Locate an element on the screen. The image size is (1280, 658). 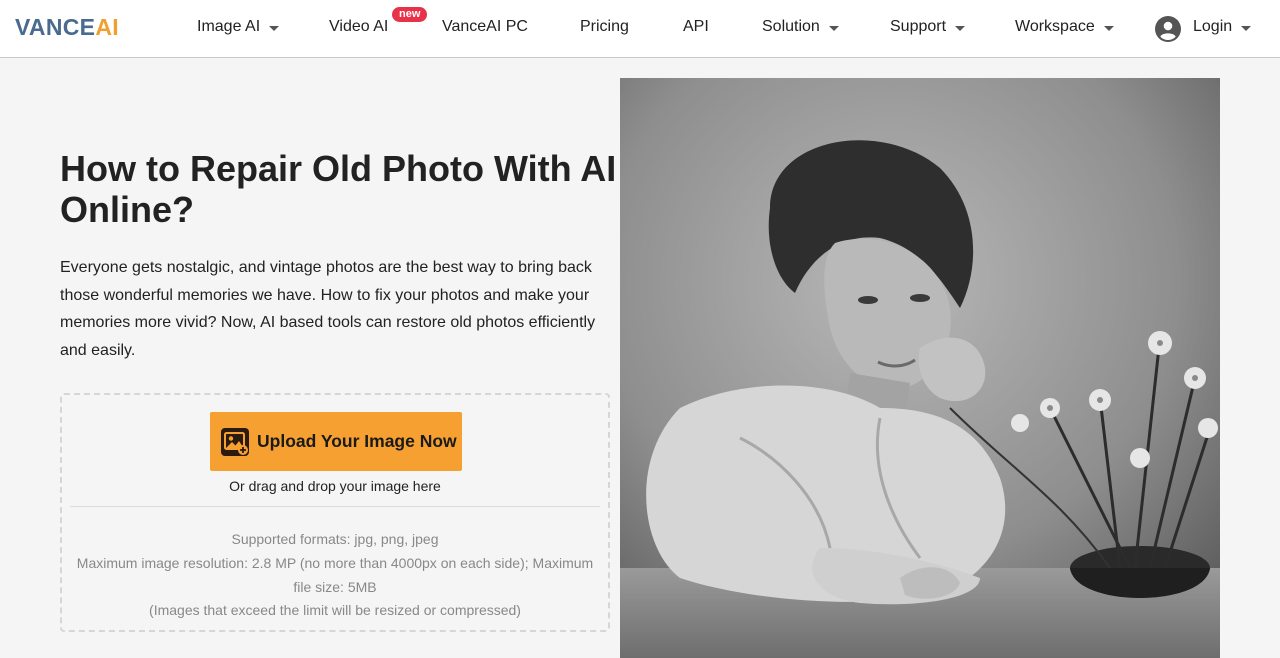
nav-api: API is located at coordinates (696, 27).